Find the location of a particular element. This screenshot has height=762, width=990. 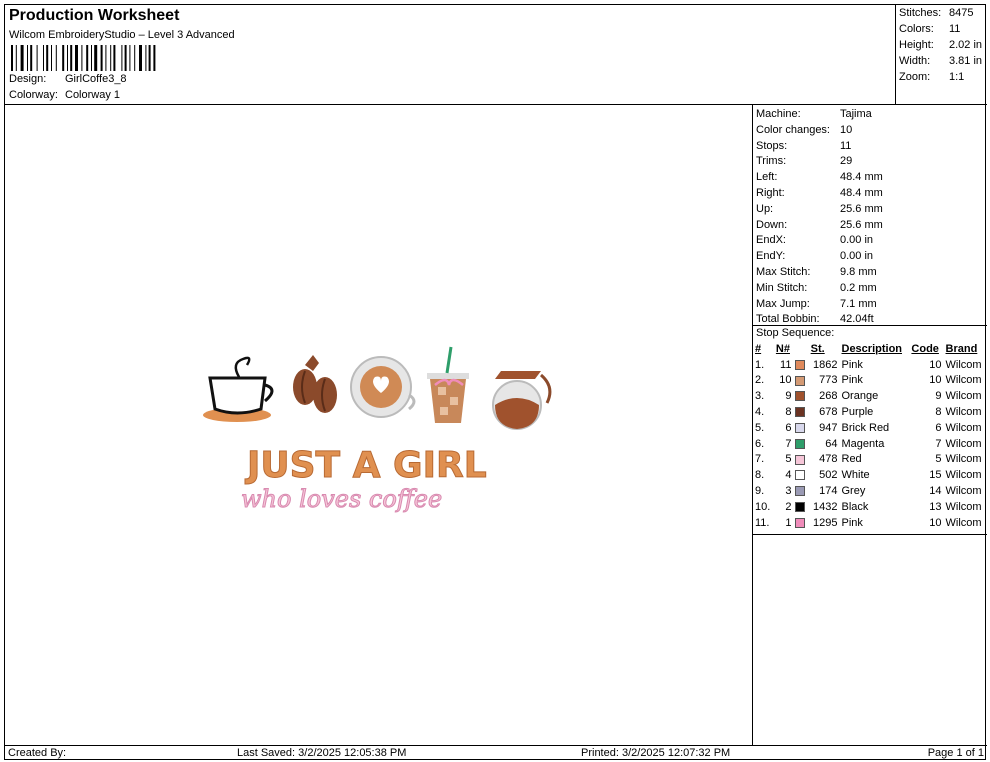

stop-code: 9 is located at coordinates (938, 396).